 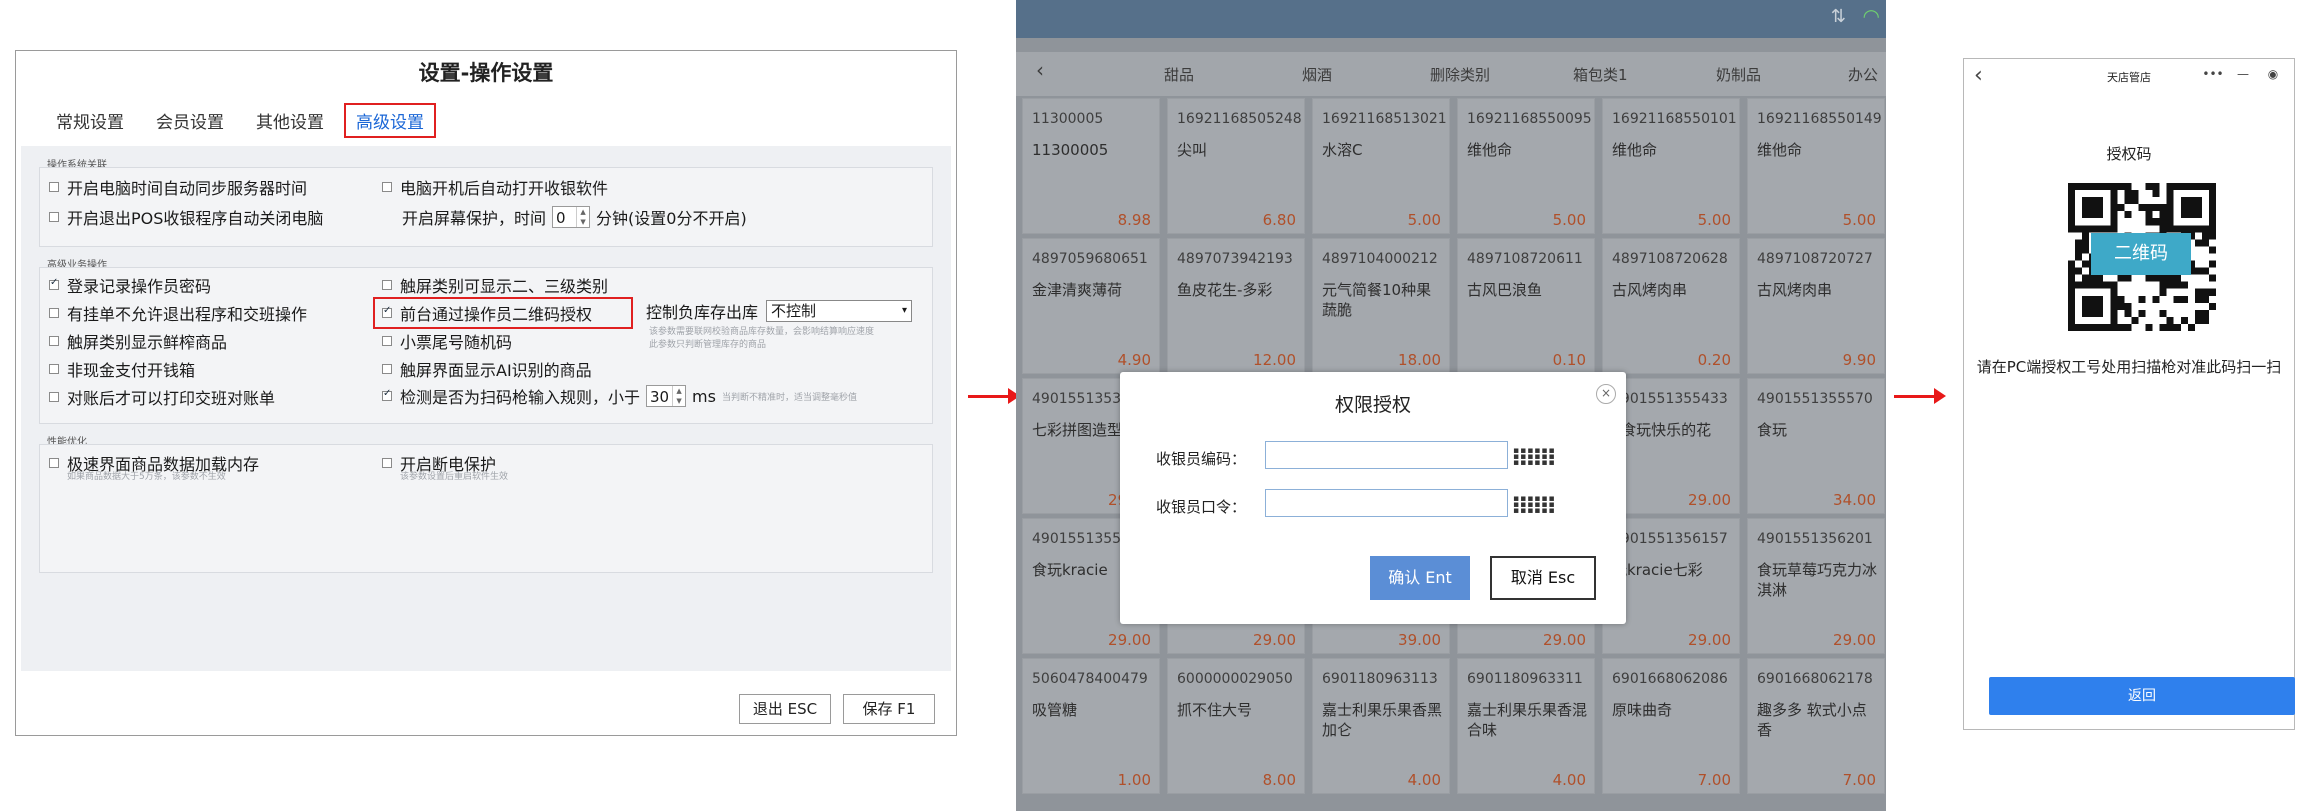 What do you see at coordinates (1091, 726) in the screenshot?
I see `product-card: 5060478400479 吸管糖 1.00` at bounding box center [1091, 726].